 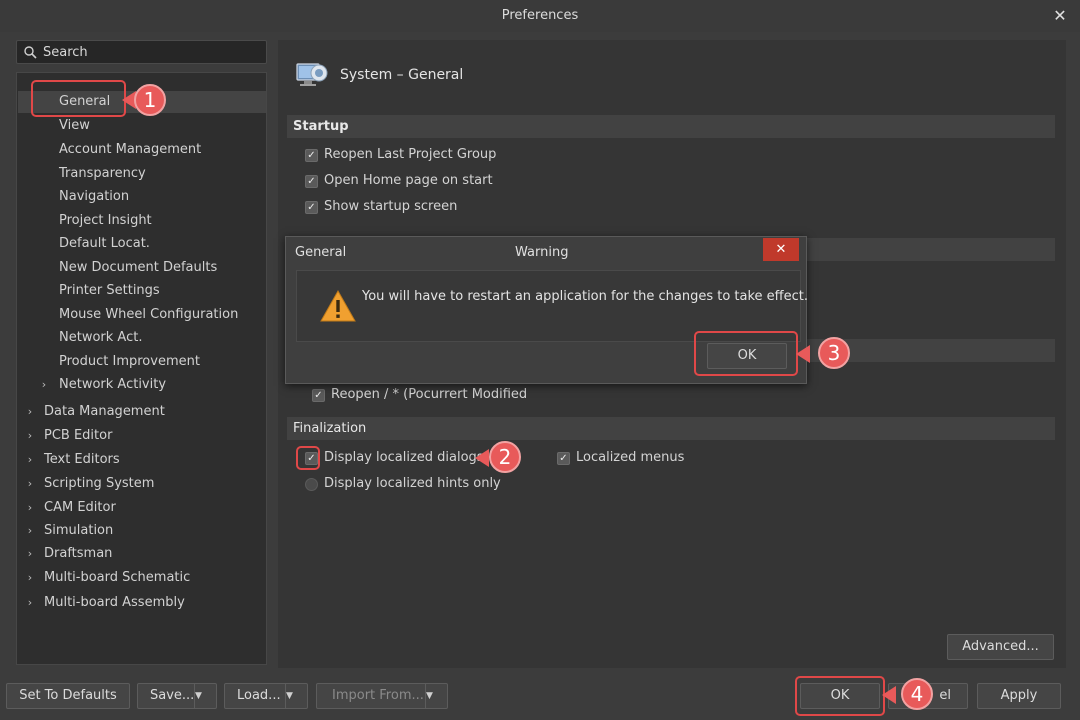 What do you see at coordinates (671, 126) in the screenshot?
I see `section-startup: Startup` at bounding box center [671, 126].